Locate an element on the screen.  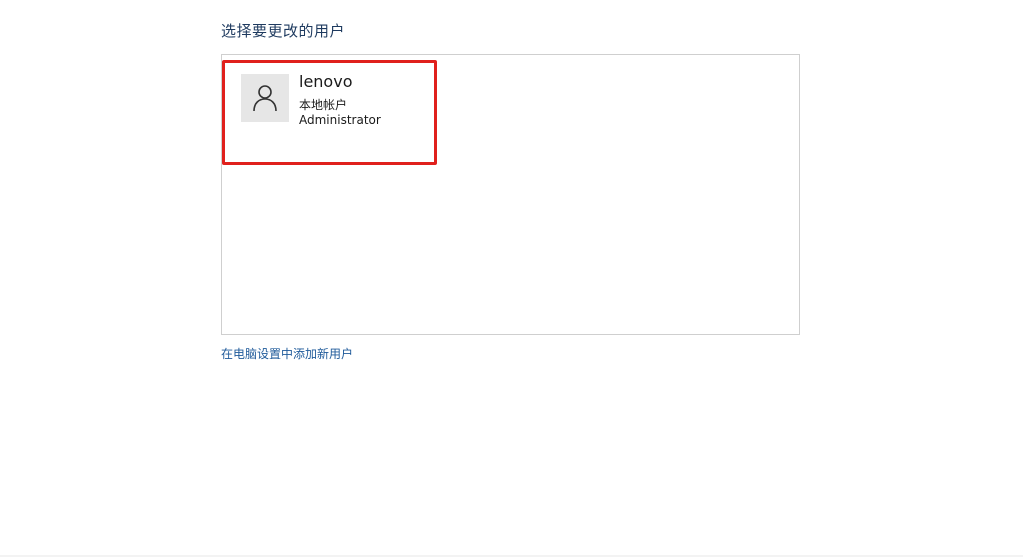
account-type: 本地帐户 is located at coordinates (323, 105).